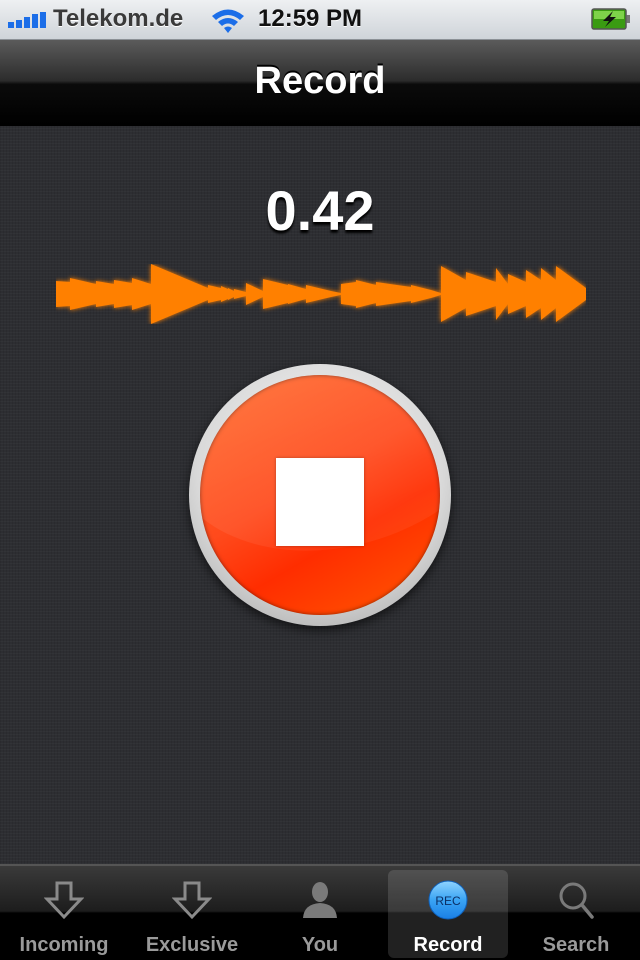 The height and width of the screenshot is (960, 640). What do you see at coordinates (576, 945) in the screenshot?
I see `tab-label: Search` at bounding box center [576, 945].